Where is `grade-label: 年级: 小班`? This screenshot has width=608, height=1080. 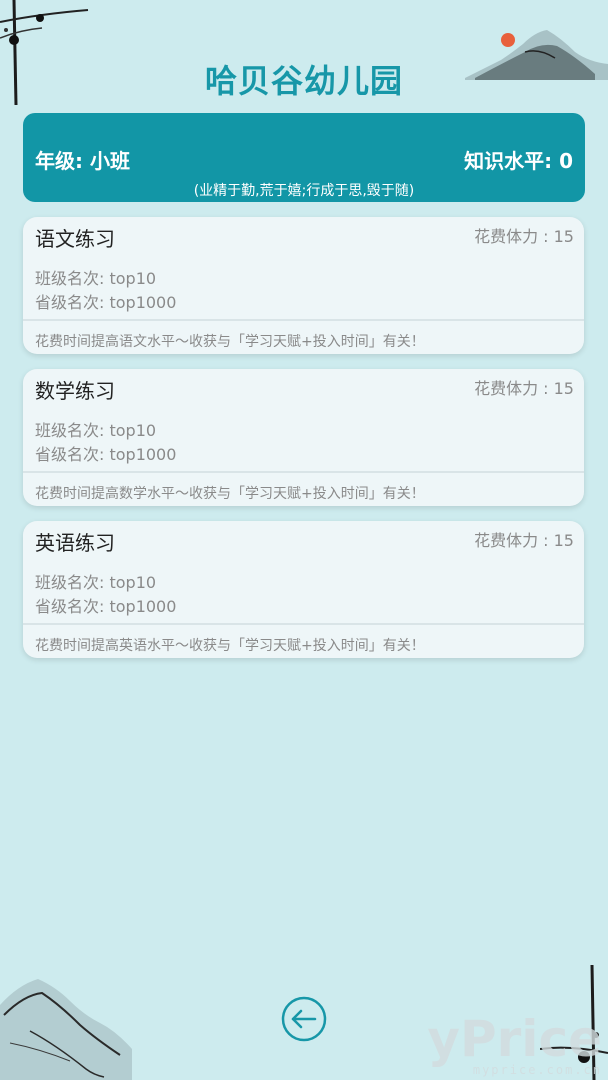 grade-label: 年级: 小班 is located at coordinates (82, 161).